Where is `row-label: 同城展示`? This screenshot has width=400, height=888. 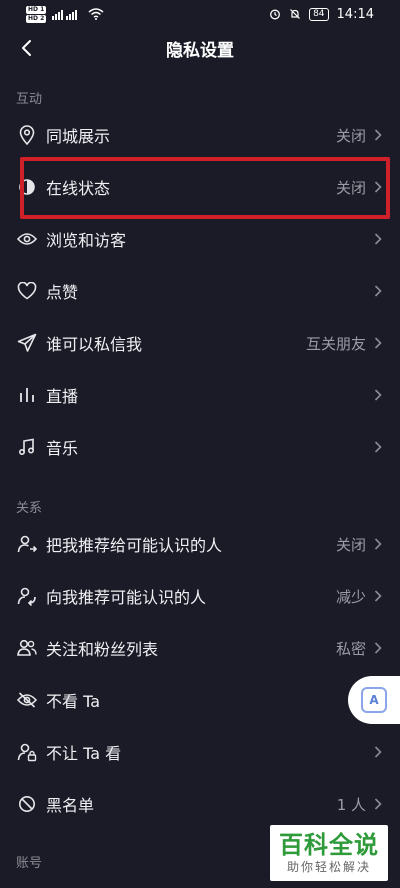 row-label: 同城展示 is located at coordinates (78, 136).